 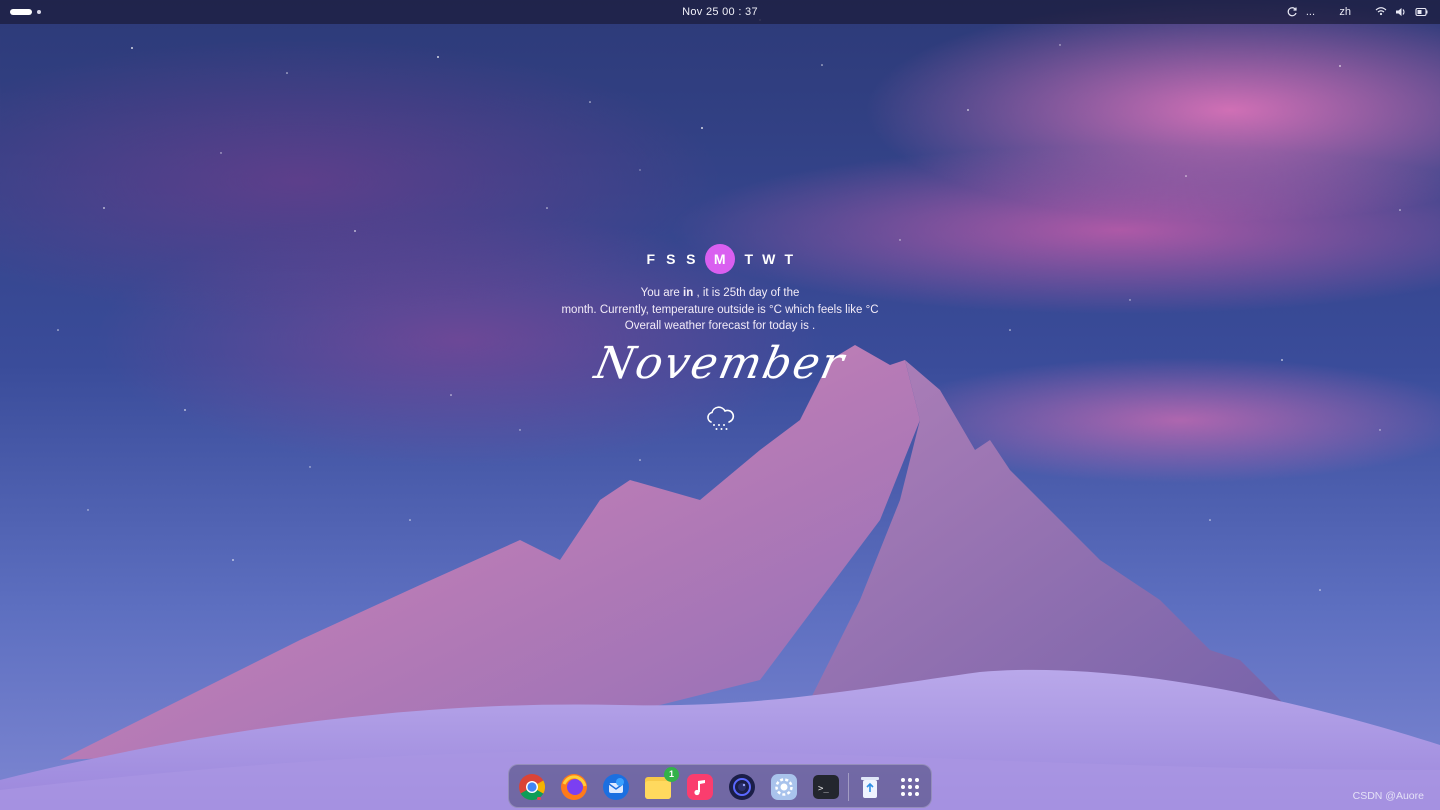 What do you see at coordinates (746, 293) in the screenshot?
I see `summary-text: , it is 25th day of the` at bounding box center [746, 293].